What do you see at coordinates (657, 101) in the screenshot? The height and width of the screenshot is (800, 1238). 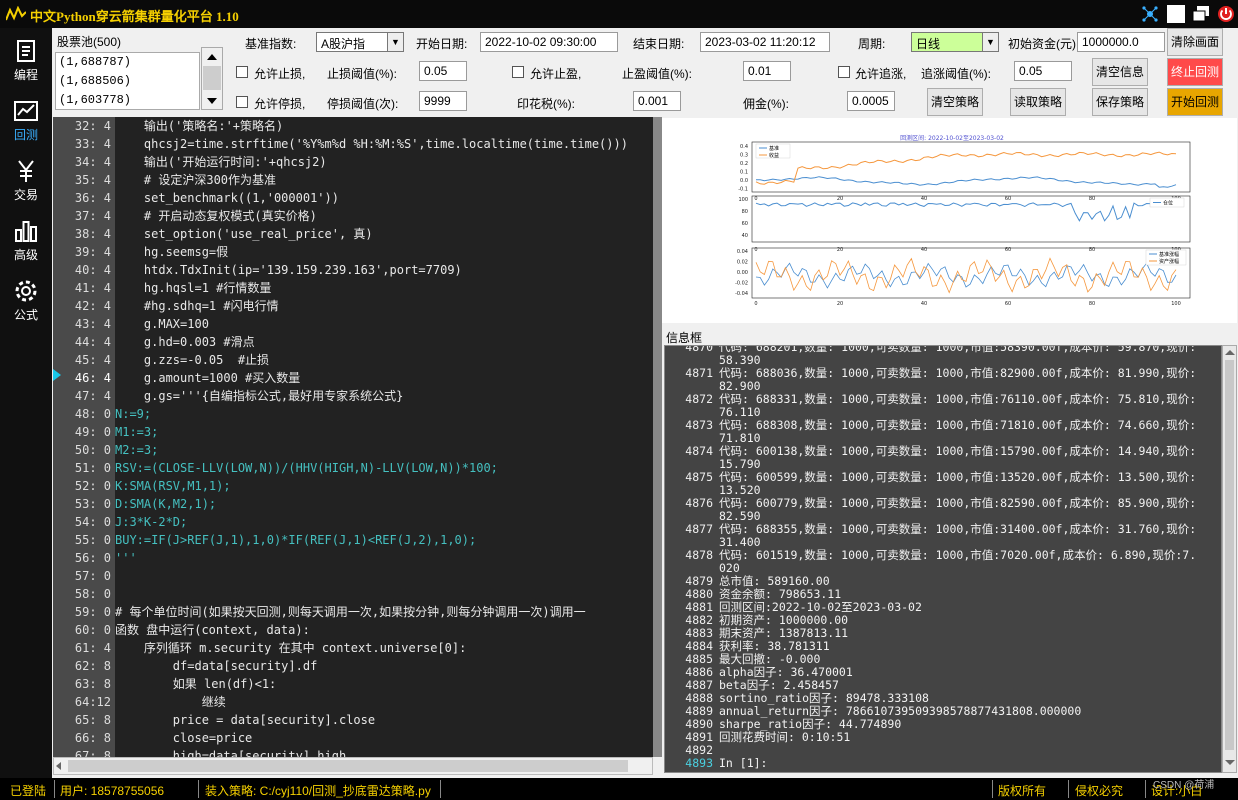 I see `stamp-tax-input: 0.001` at bounding box center [657, 101].